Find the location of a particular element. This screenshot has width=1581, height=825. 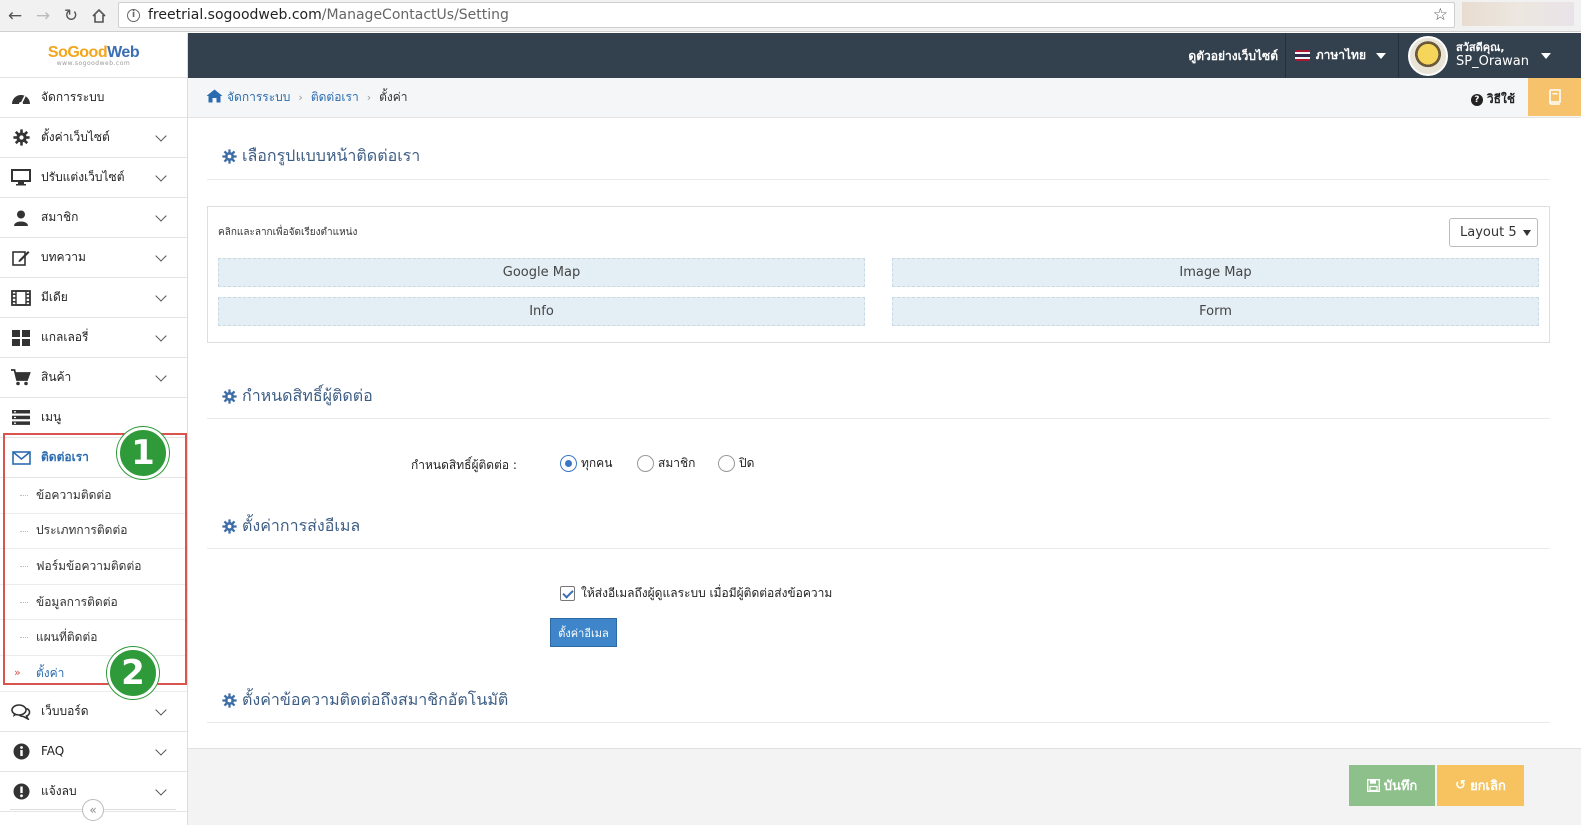

back-icon: ← is located at coordinates (15, 16).